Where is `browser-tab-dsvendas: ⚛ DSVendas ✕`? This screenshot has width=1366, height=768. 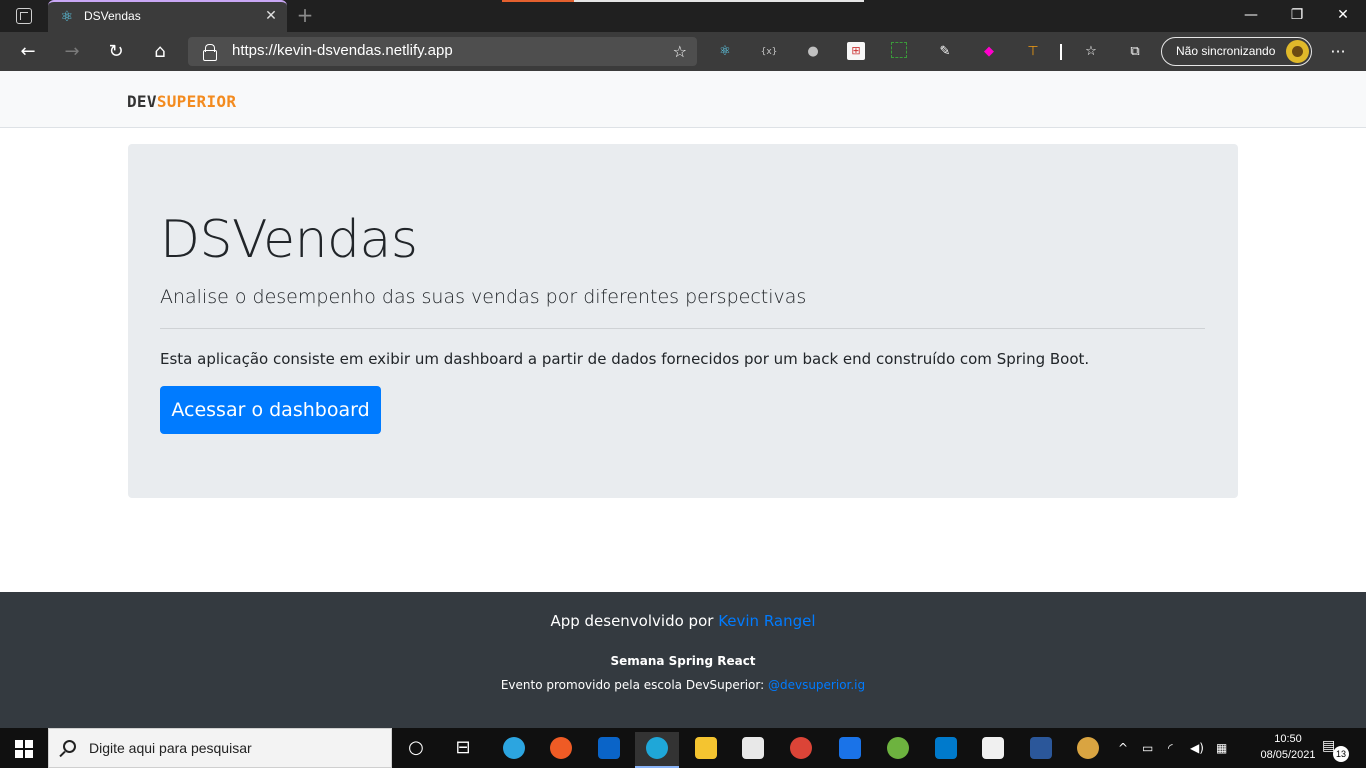
browser-tab-dsvendas: ⚛ DSVendas ✕ is located at coordinates (167, 16).